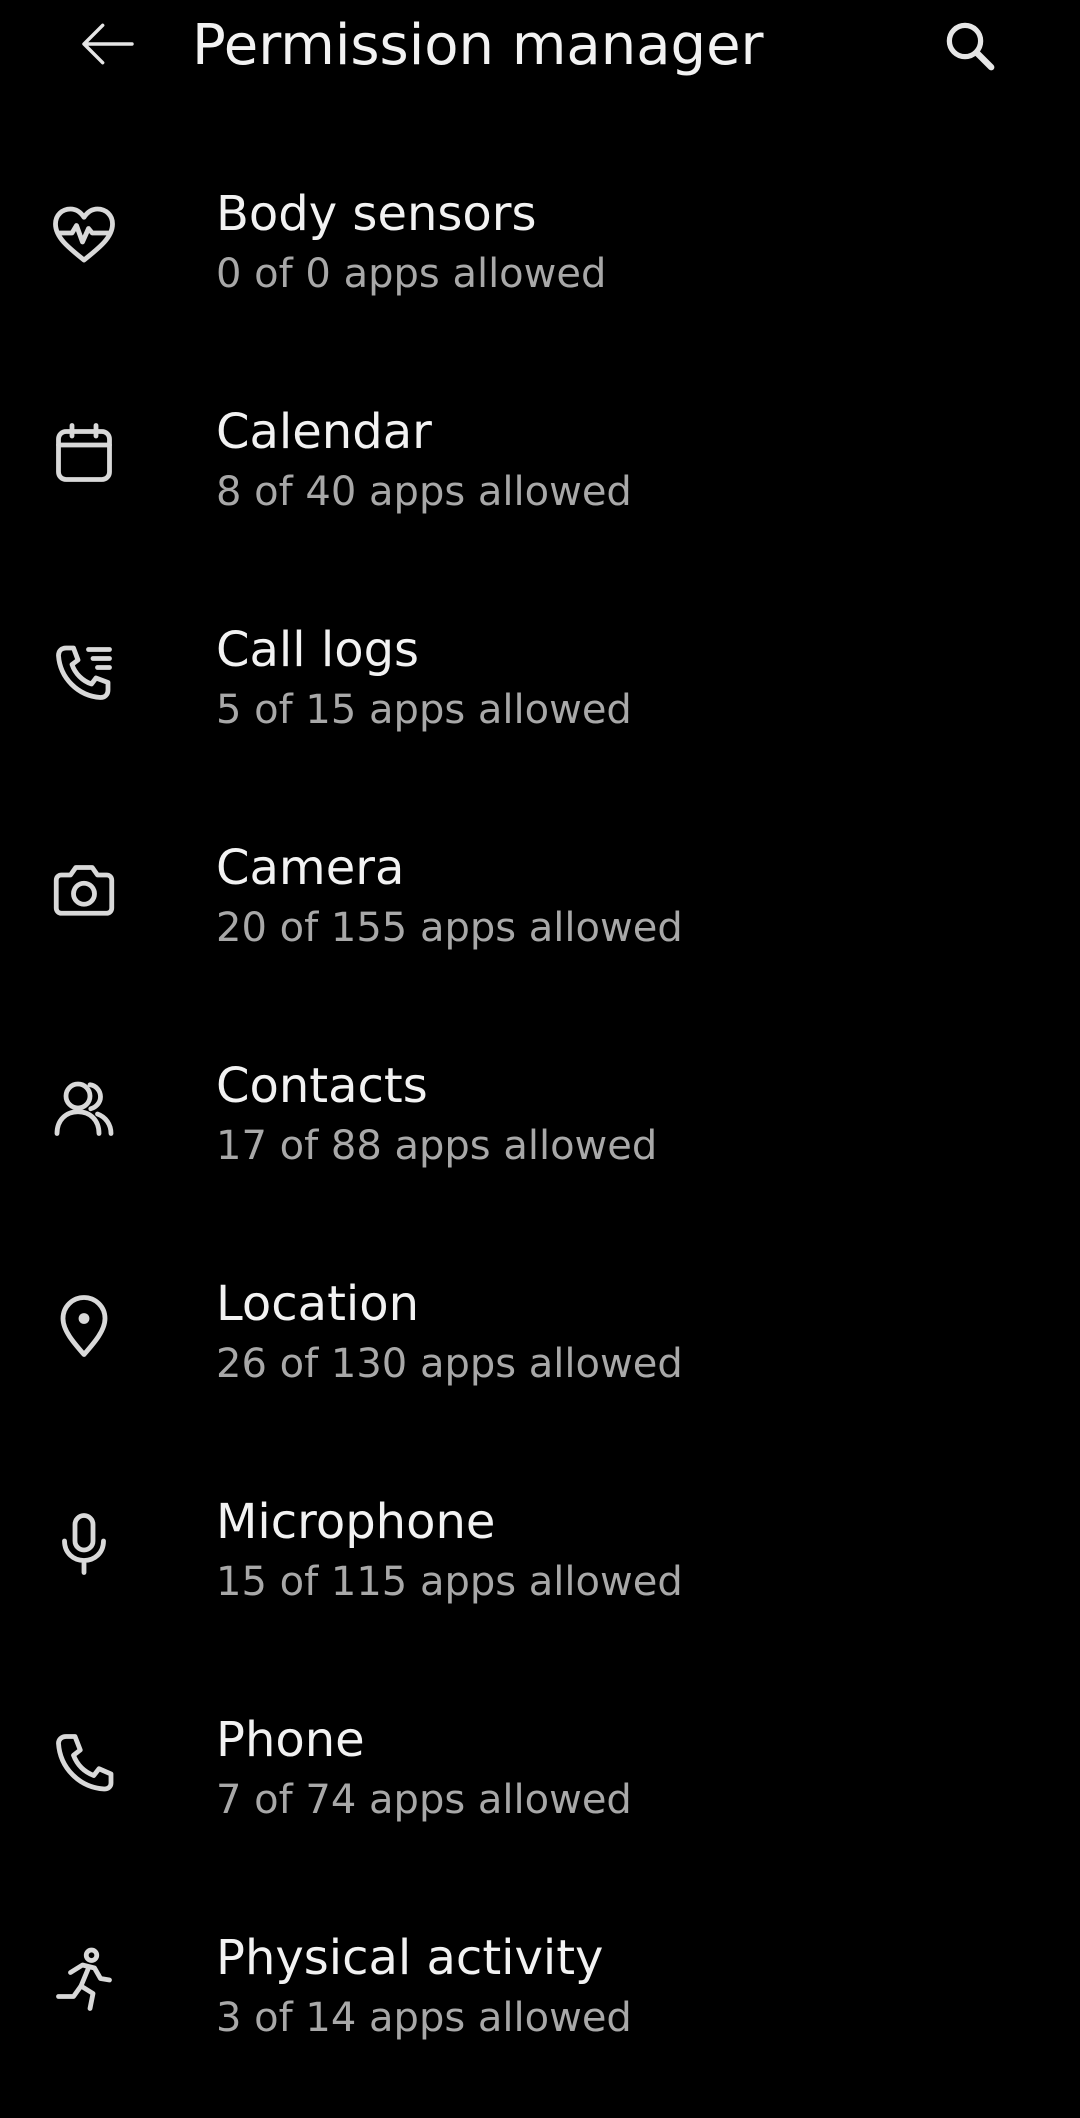  I want to click on back-button, so click(108, 44).